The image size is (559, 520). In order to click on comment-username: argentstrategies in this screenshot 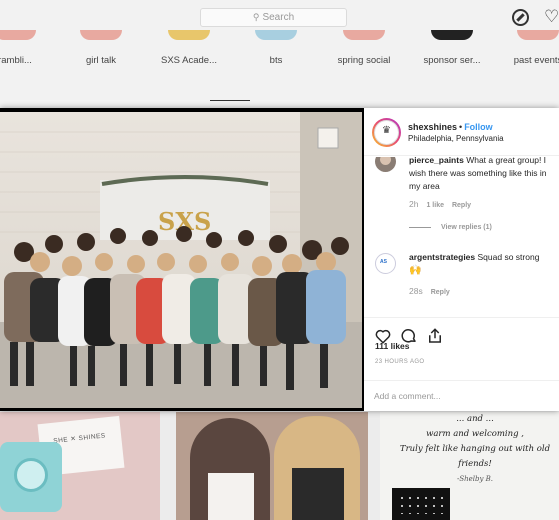, I will do `click(442, 257)`.